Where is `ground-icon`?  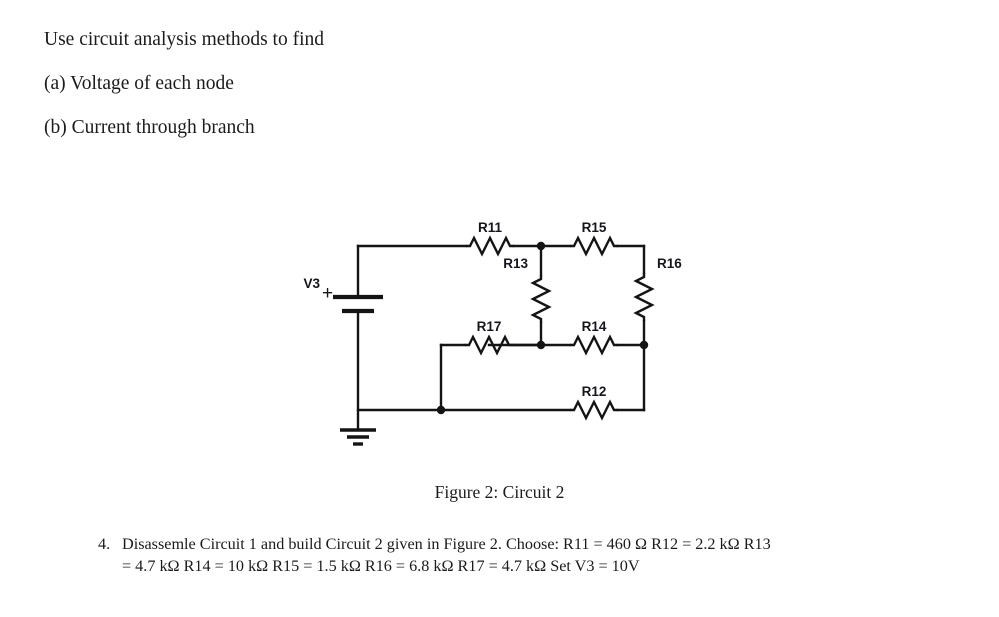
ground-icon is located at coordinates (358, 437).